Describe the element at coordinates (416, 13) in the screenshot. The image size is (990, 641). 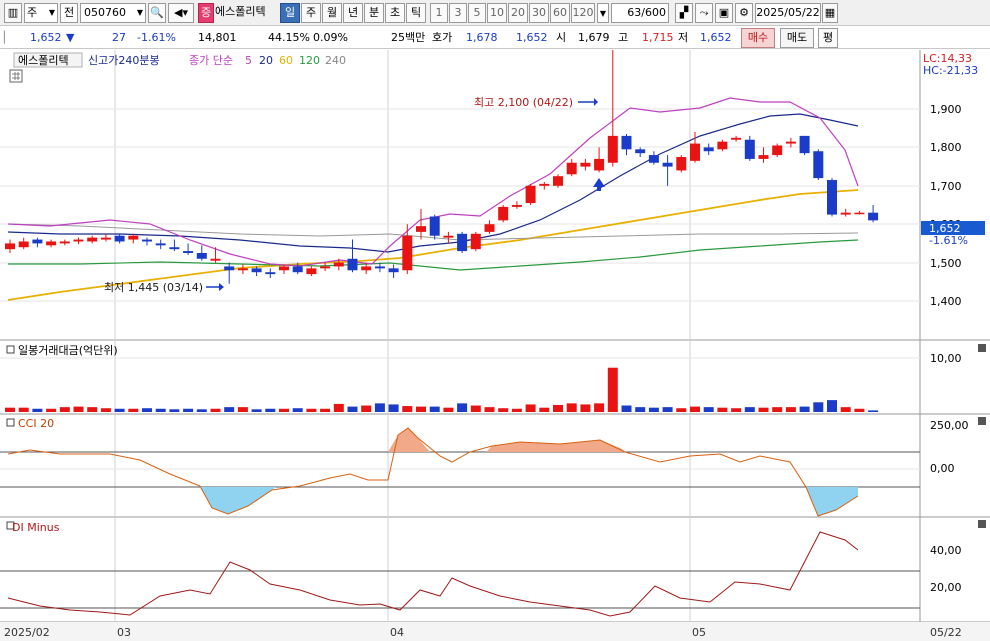
I see `period-tick: 틱` at that location.